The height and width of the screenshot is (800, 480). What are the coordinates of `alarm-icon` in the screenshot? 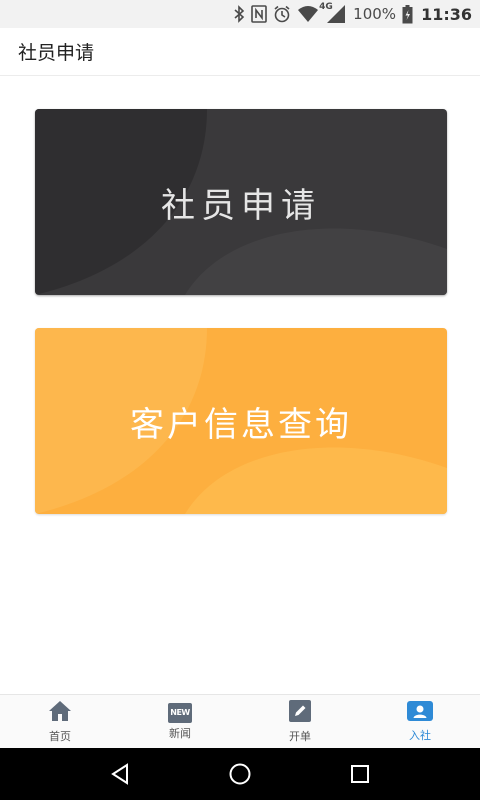 It's located at (282, 14).